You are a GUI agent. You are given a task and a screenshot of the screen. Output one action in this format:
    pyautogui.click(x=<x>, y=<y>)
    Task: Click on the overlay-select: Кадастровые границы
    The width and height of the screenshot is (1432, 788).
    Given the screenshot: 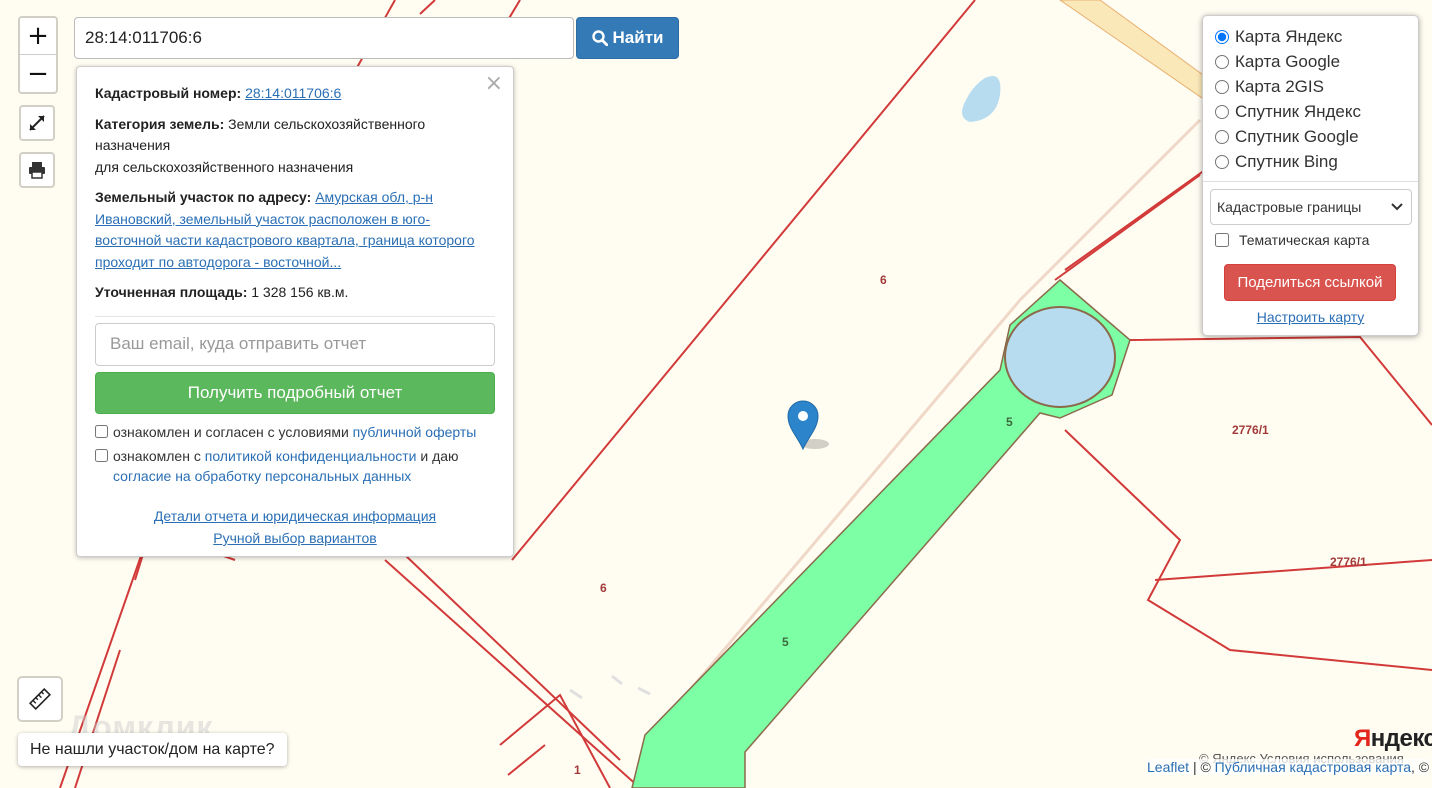 What is the action you would take?
    pyautogui.click(x=1311, y=207)
    